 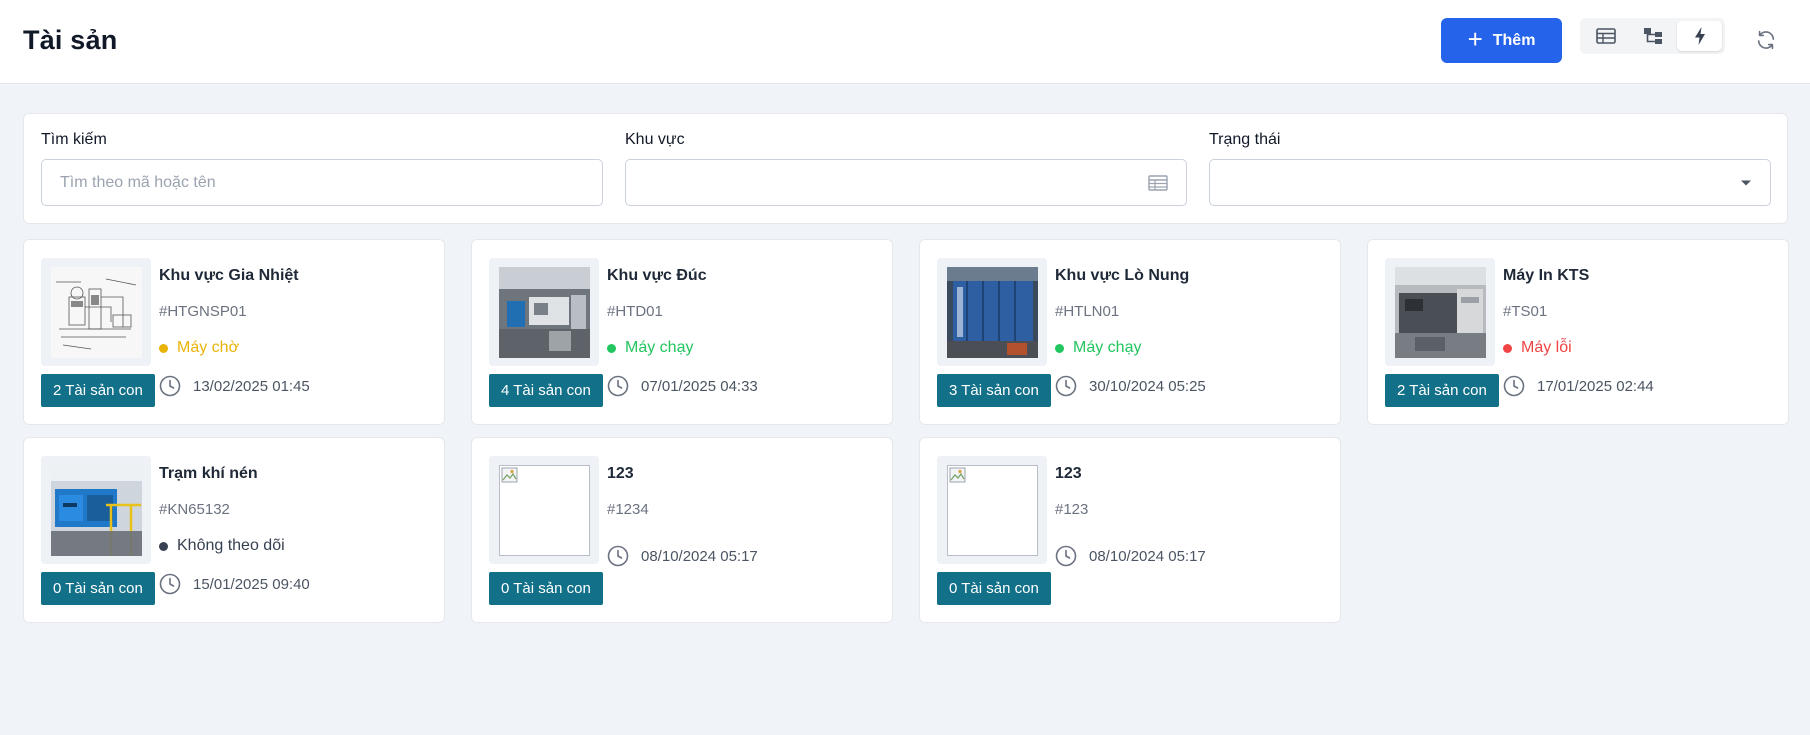 I want to click on area-label: Khu vực, so click(x=655, y=139).